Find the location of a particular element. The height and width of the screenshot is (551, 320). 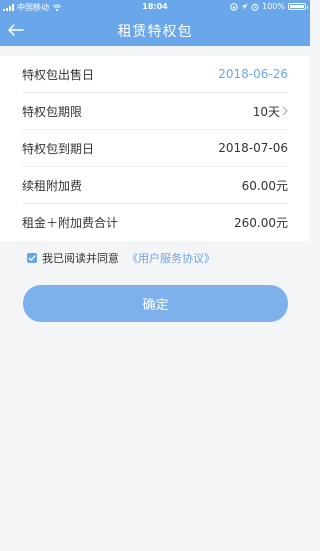

nav-bar: 租赁特权包 is located at coordinates (155, 30).